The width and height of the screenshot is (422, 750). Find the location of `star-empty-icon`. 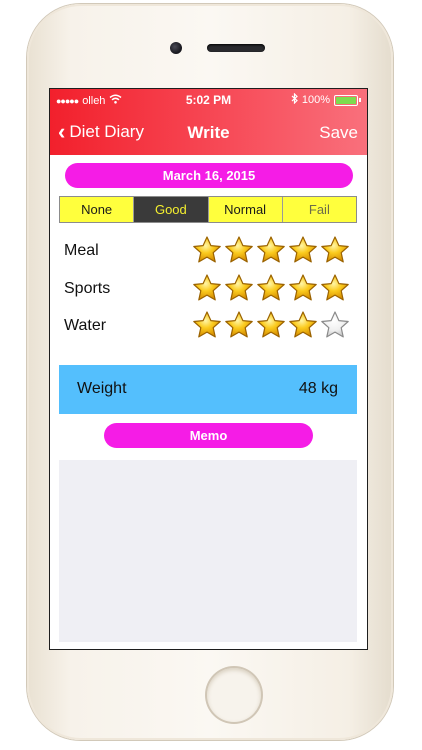

star-empty-icon is located at coordinates (335, 327).